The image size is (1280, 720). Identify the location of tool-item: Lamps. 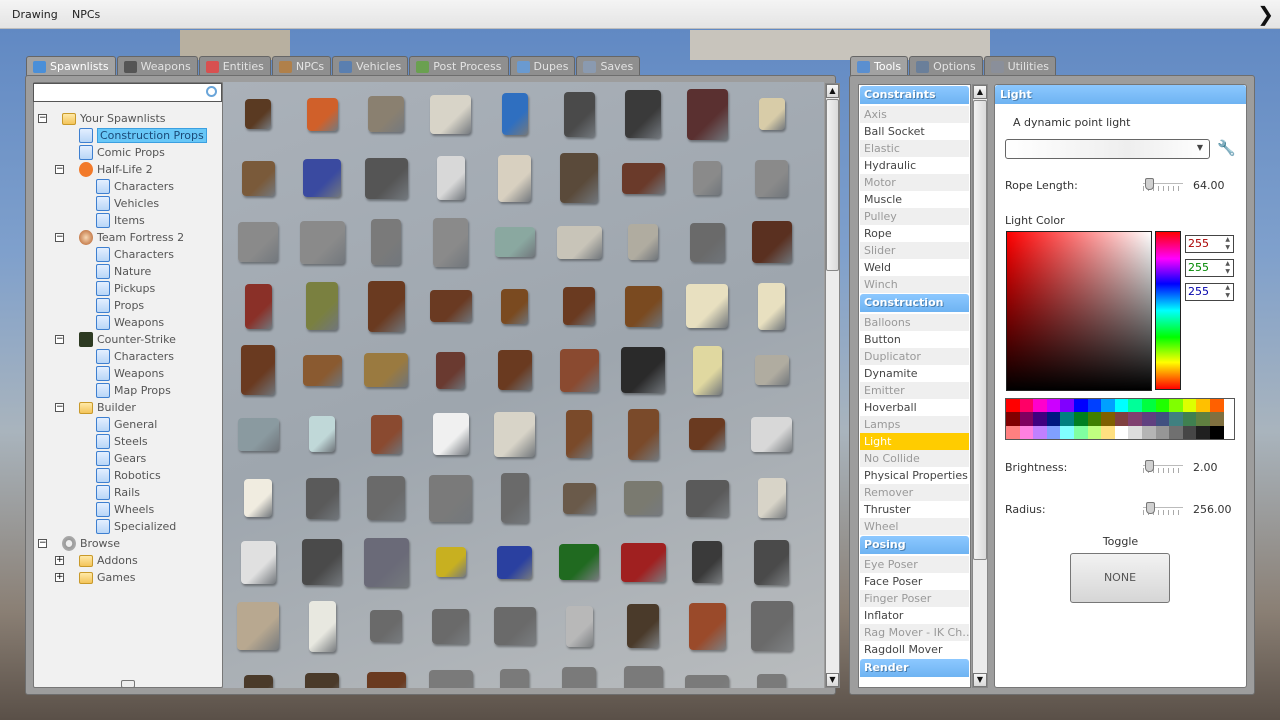
(914, 424).